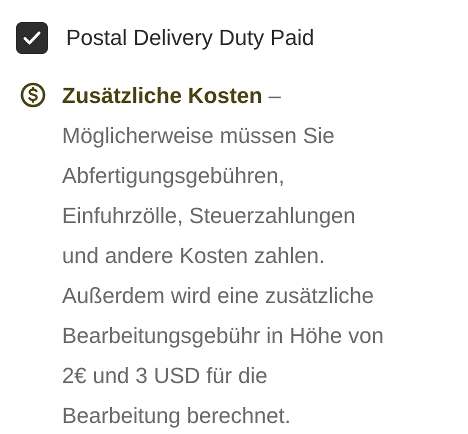 The height and width of the screenshot is (434, 468). What do you see at coordinates (33, 95) in the screenshot?
I see `dollar-icon` at bounding box center [33, 95].